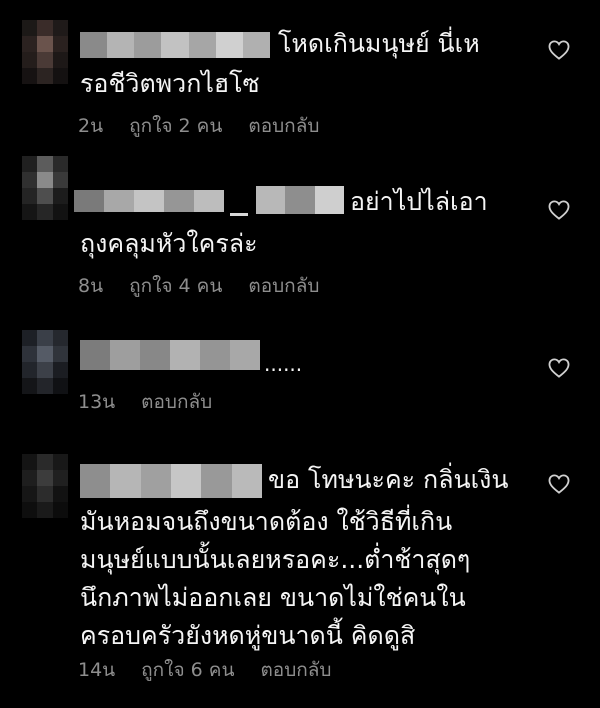 The width and height of the screenshot is (600, 708). What do you see at coordinates (97, 402) in the screenshot?
I see `timestamp: 13น` at bounding box center [97, 402].